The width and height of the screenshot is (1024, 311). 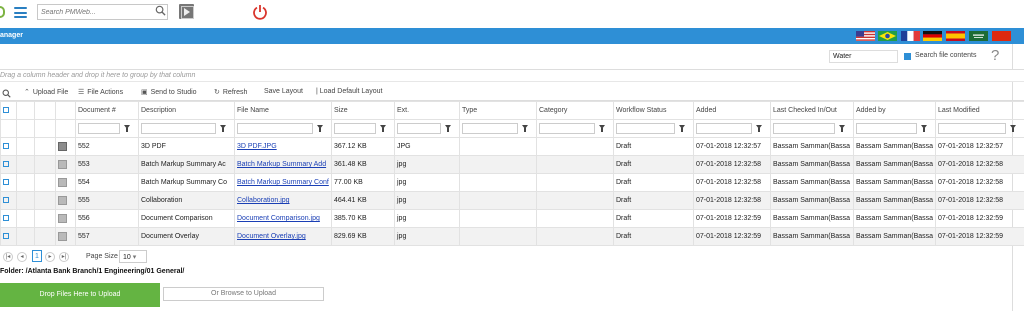 What do you see at coordinates (1001, 36) in the screenshot?
I see `flag-china-icon` at bounding box center [1001, 36].